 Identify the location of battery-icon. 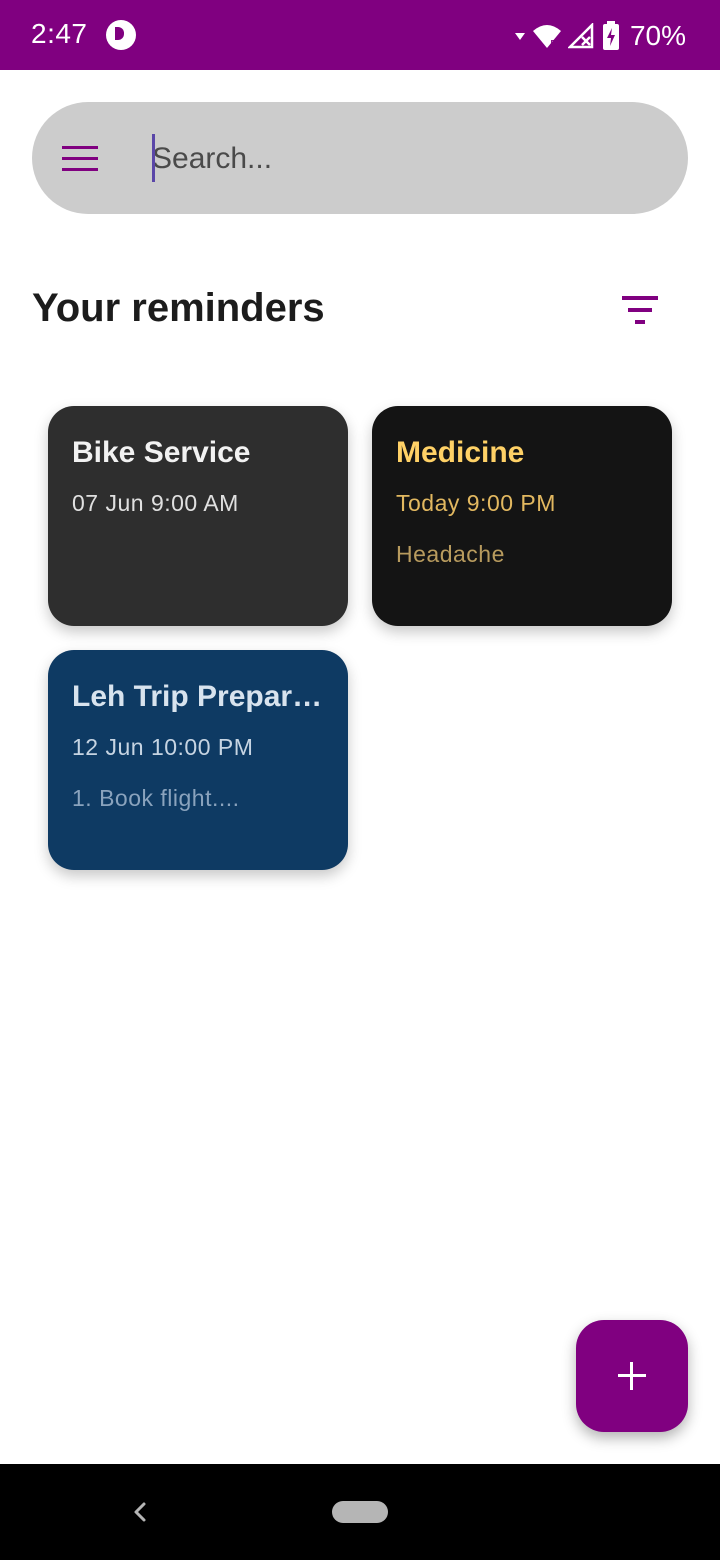
(610, 35).